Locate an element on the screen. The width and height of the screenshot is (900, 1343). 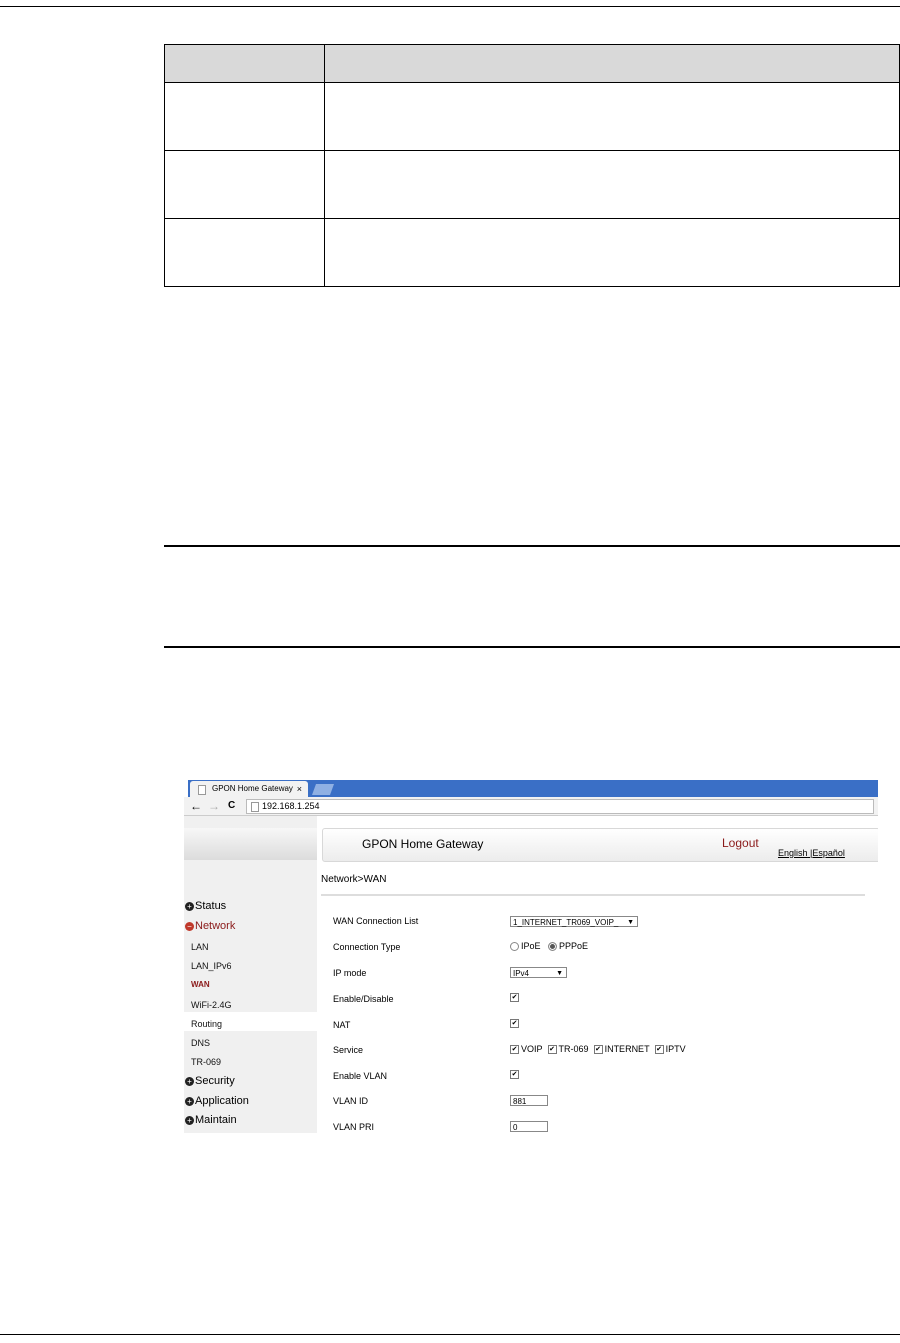
forward-icon: → is located at coordinates (214, 806).